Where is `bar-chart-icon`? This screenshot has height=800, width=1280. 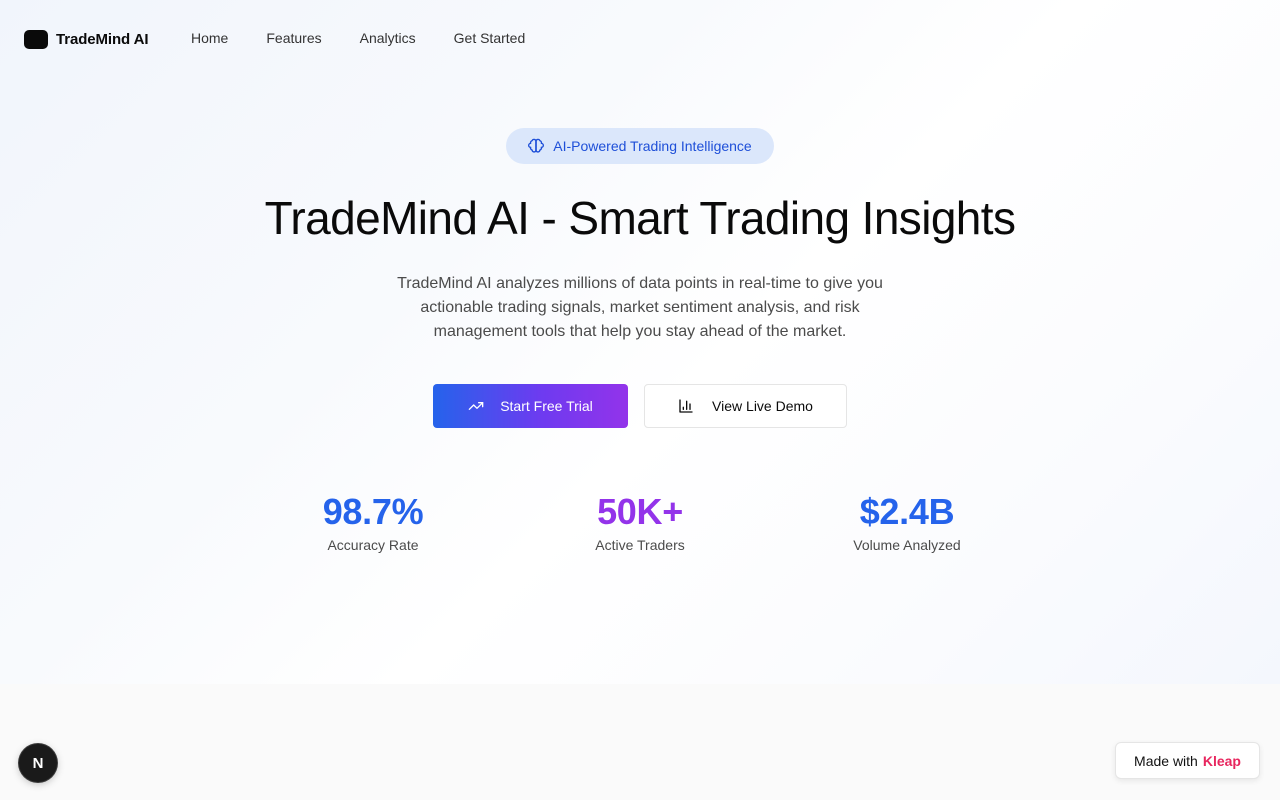
bar-chart-icon is located at coordinates (686, 406).